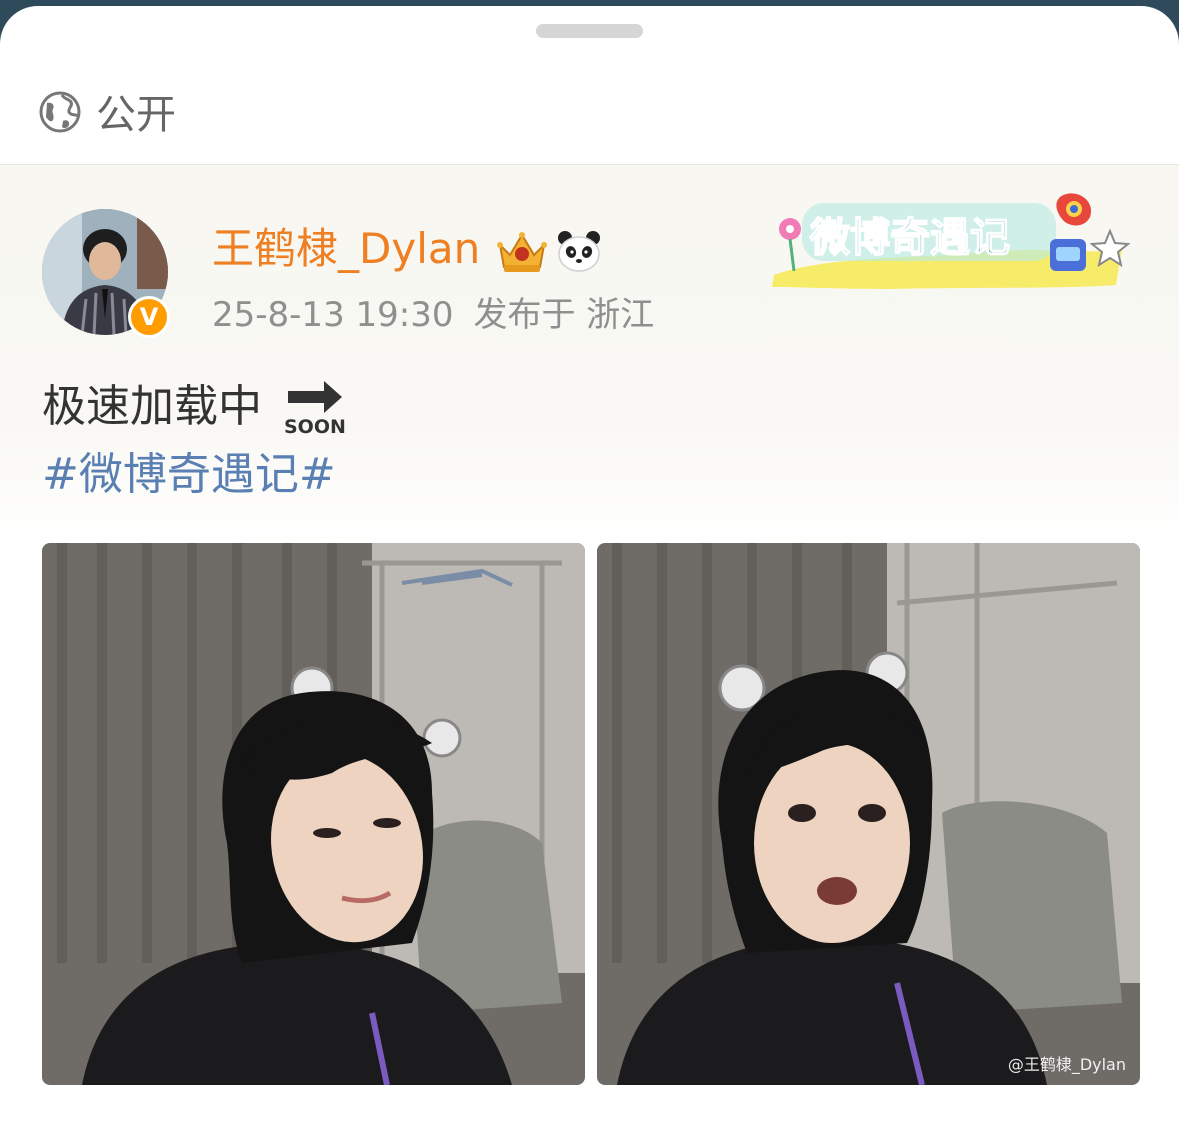 The height and width of the screenshot is (1122, 1179). What do you see at coordinates (1066, 1064) in the screenshot?
I see `photo-watermark: @王鹤棣_Dylan` at bounding box center [1066, 1064].